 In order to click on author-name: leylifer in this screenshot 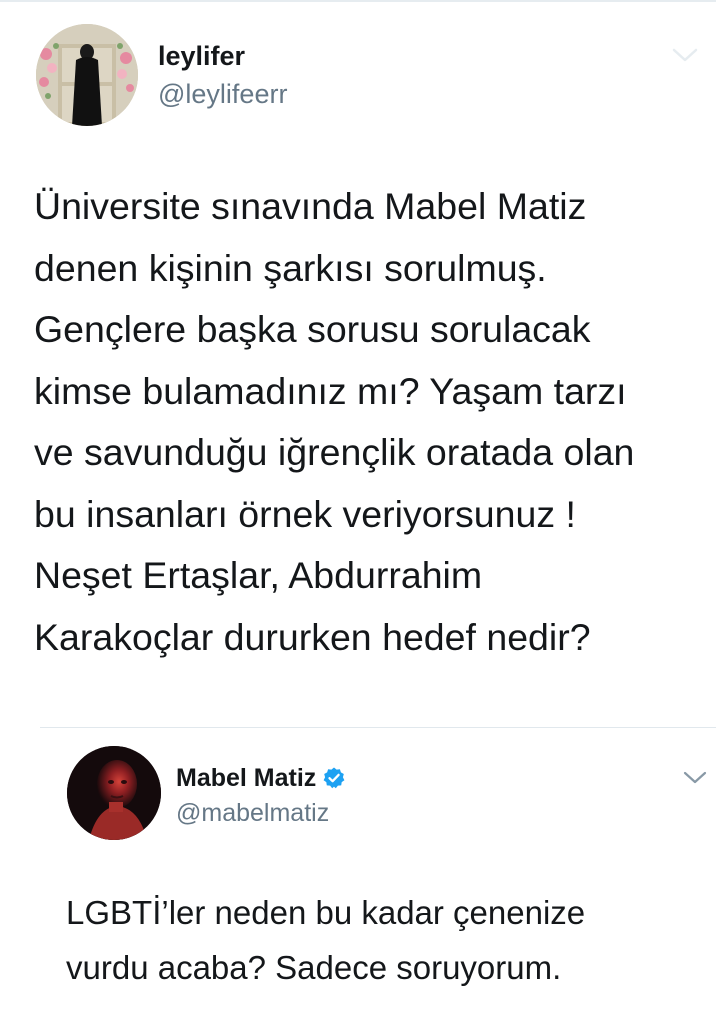, I will do `click(201, 56)`.